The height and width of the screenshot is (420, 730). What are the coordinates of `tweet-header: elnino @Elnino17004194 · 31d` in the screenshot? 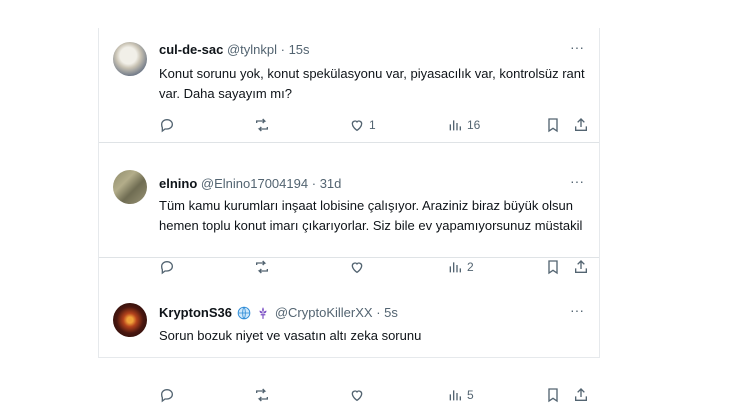 It's located at (250, 184).